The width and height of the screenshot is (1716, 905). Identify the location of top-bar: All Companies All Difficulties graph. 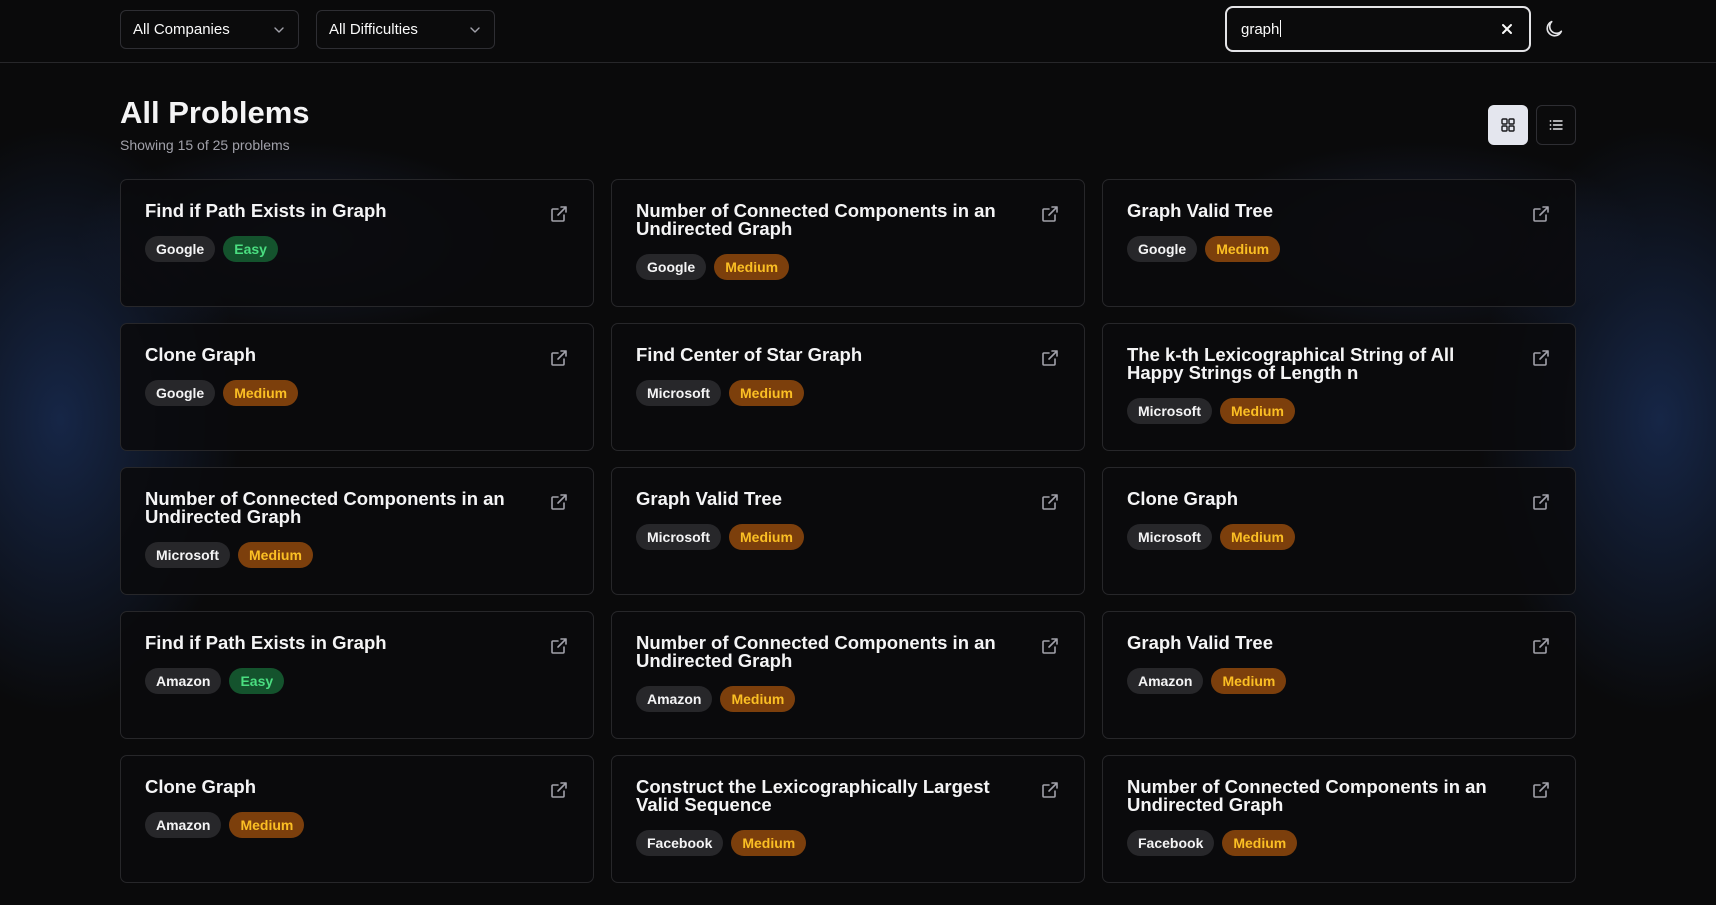
(858, 31).